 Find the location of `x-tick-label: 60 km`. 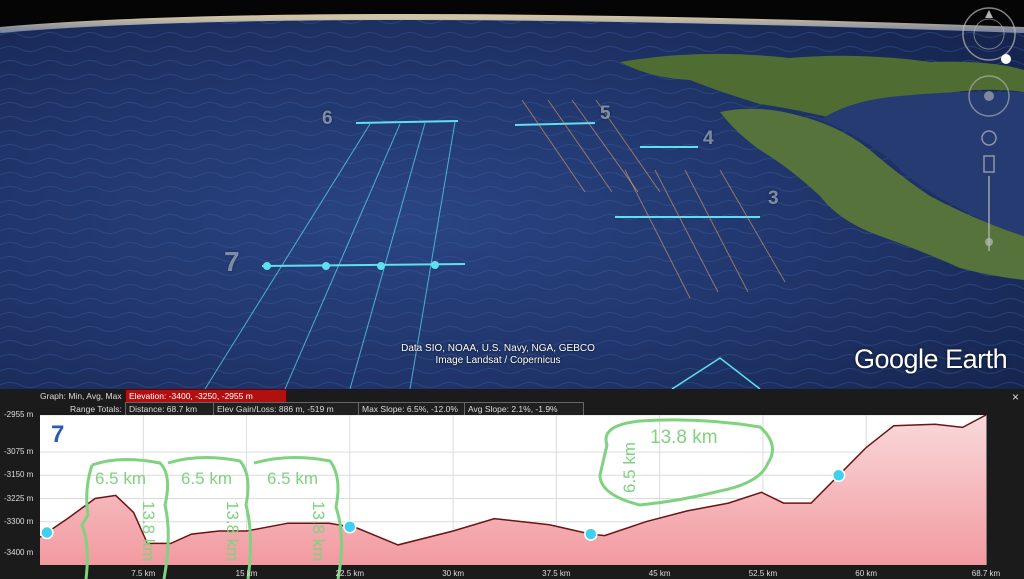

x-tick-label: 60 km is located at coordinates (866, 573).